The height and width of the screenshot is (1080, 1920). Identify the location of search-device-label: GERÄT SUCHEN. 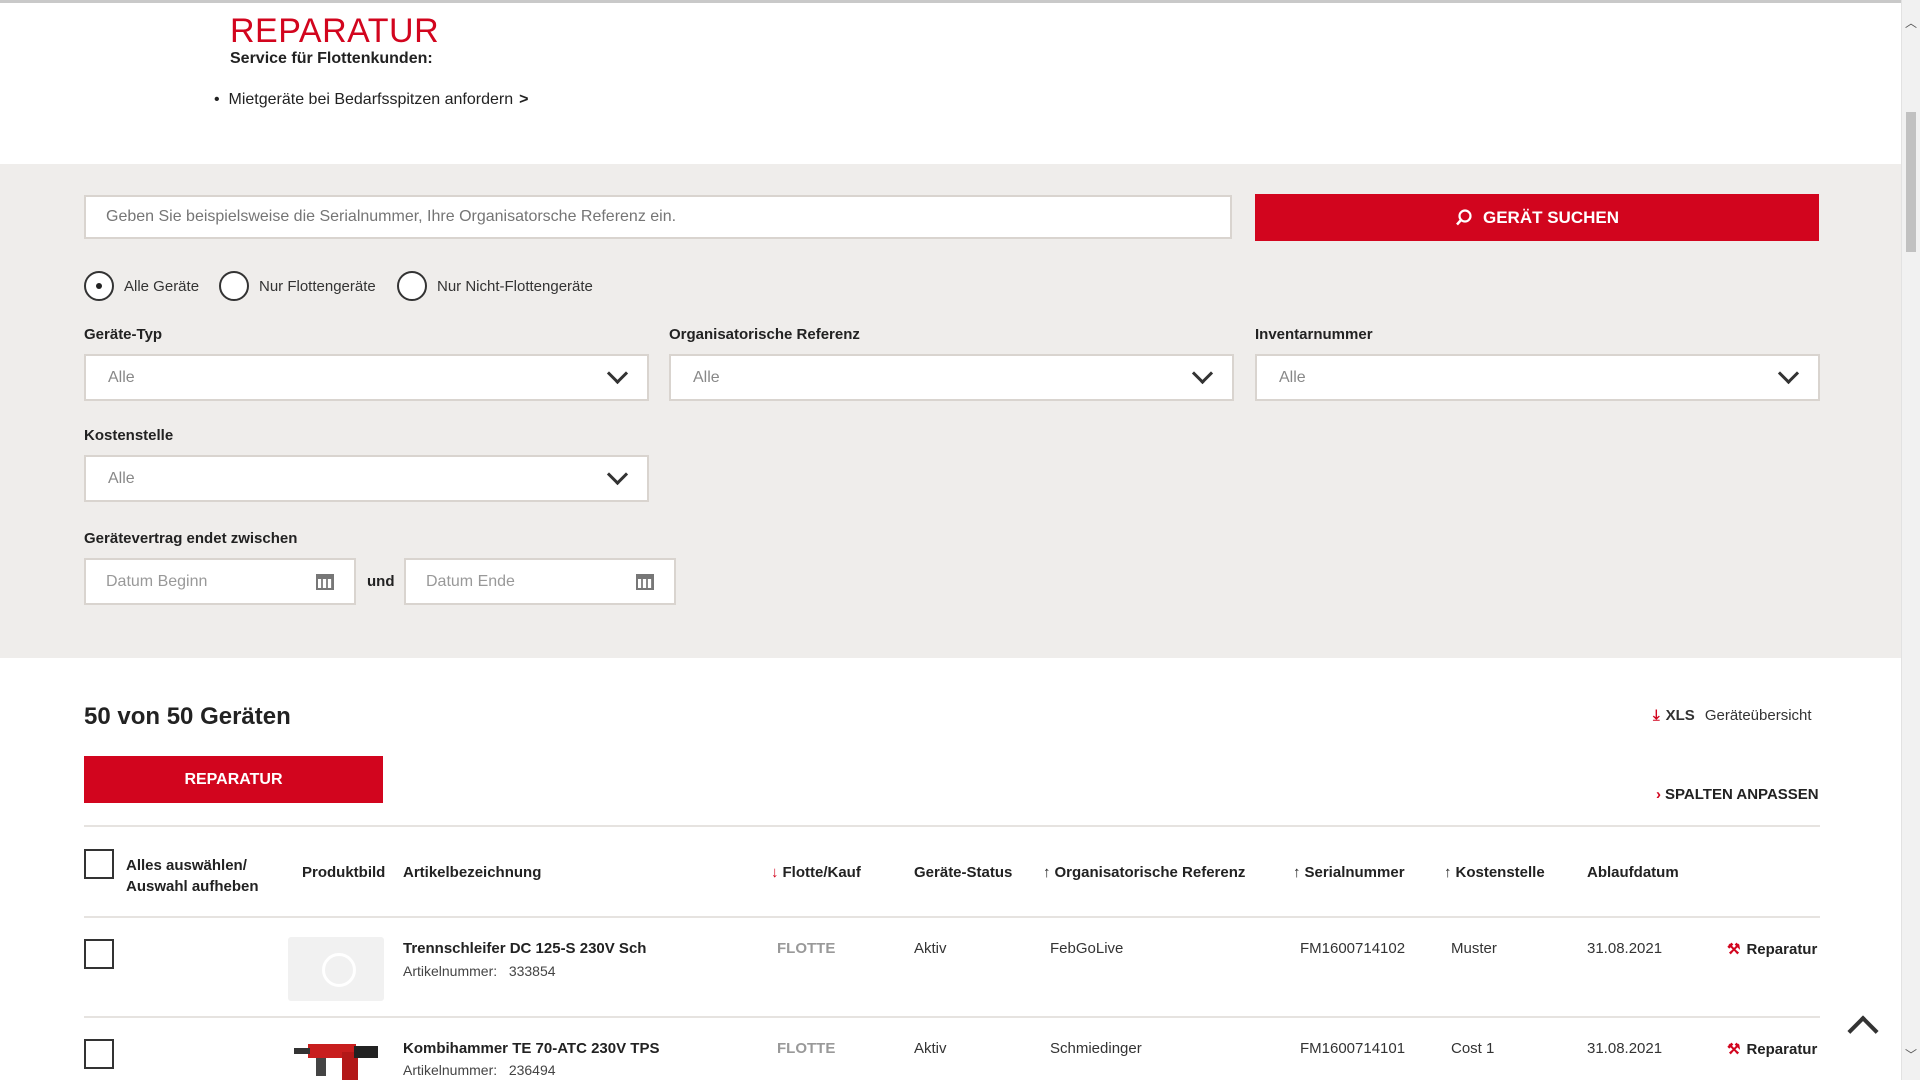
(1550, 217).